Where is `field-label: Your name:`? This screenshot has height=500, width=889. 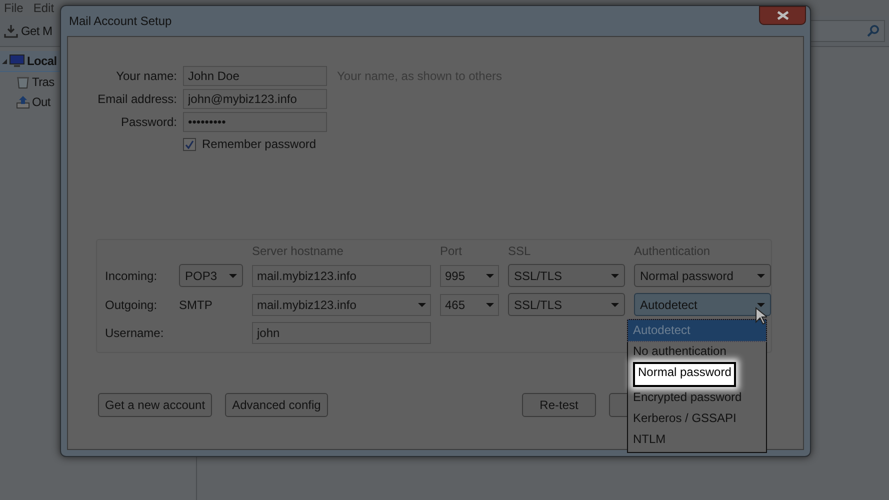
field-label: Your name: is located at coordinates (146, 76).